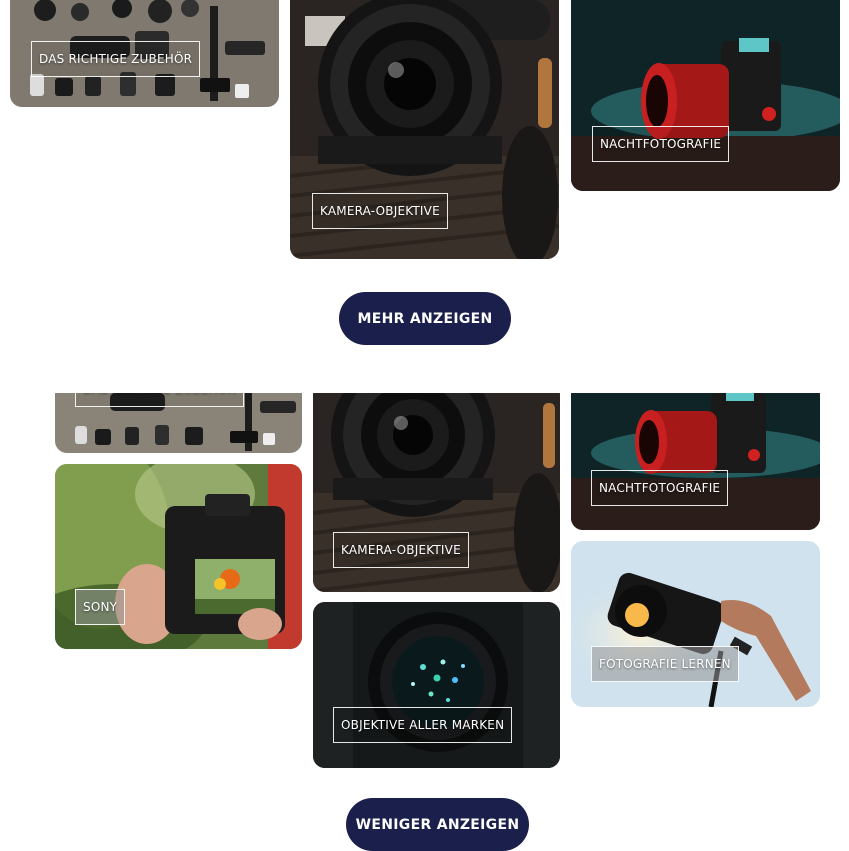 This screenshot has width=849, height=851. Describe the element at coordinates (425, 318) in the screenshot. I see `show-more-button: MEHR ANZEIGEN` at that location.